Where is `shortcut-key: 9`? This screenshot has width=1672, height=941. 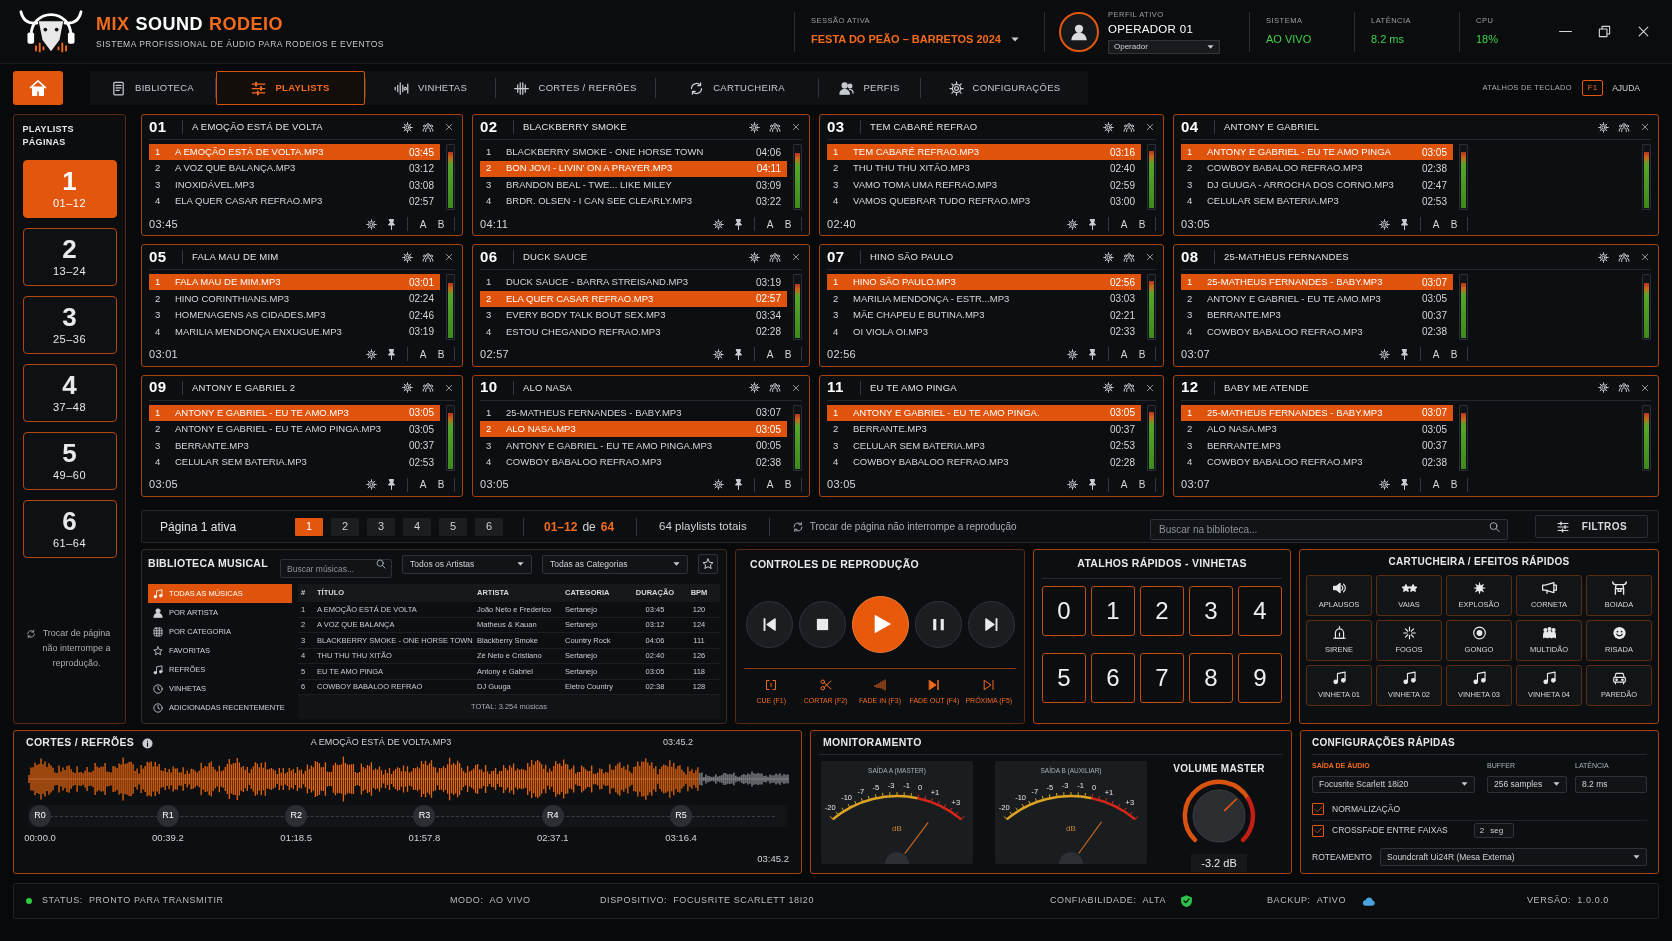
shortcut-key: 9 is located at coordinates (1260, 678).